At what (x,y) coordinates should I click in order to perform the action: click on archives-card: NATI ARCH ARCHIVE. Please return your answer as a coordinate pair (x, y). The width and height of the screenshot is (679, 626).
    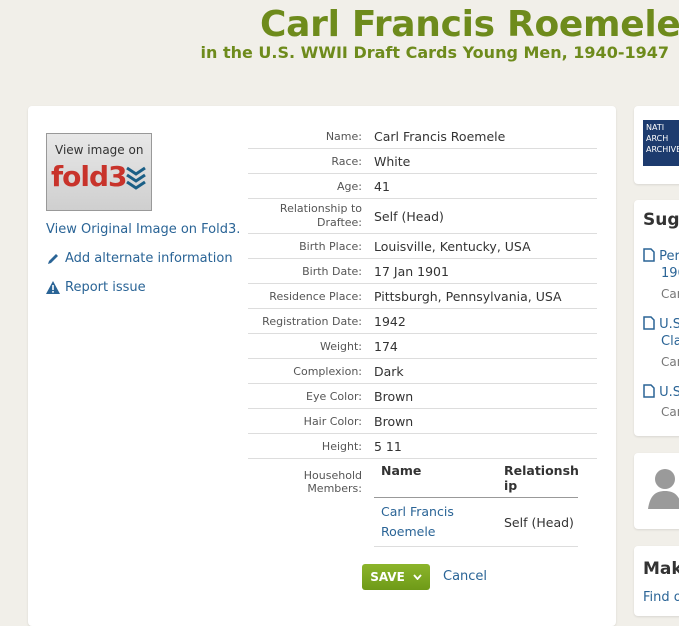
    Looking at the image, I should click on (656, 145).